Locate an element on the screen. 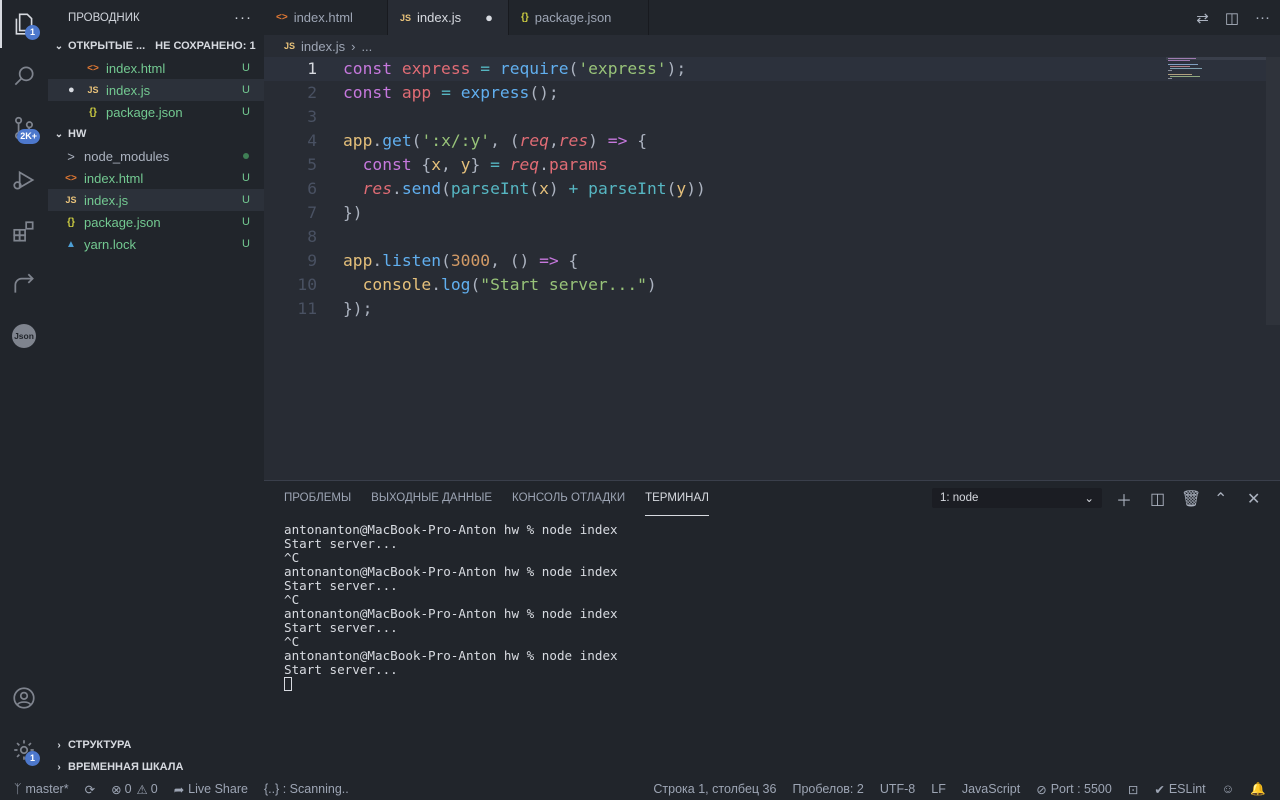 The image size is (1280, 800). indentation: Пробелов: 2 is located at coordinates (827, 789).